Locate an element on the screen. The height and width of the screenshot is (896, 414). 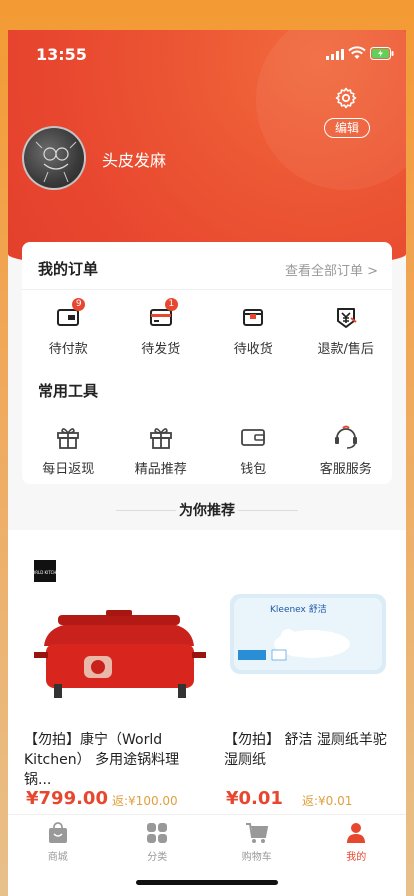
tab-label: 商城 is located at coordinates (57, 857).